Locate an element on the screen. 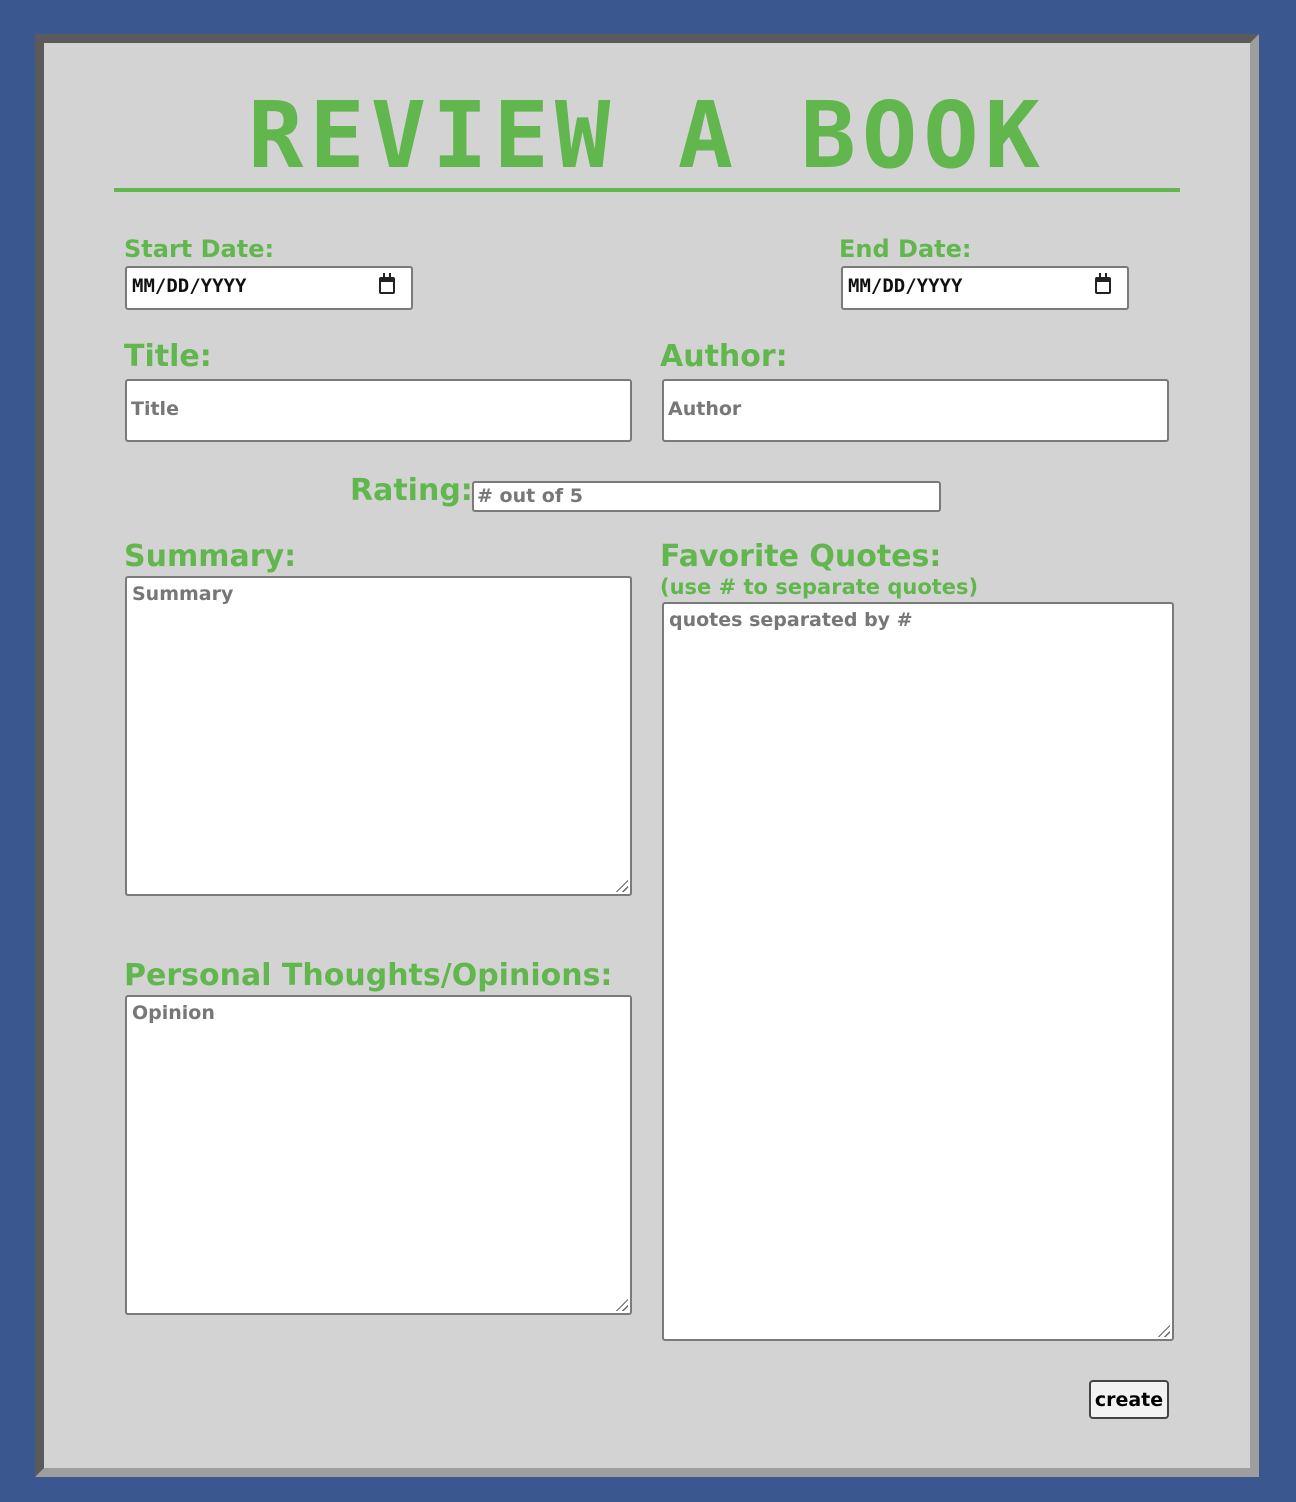 This screenshot has height=1502, width=1296. rating-input: # out of 5 is located at coordinates (706, 496).